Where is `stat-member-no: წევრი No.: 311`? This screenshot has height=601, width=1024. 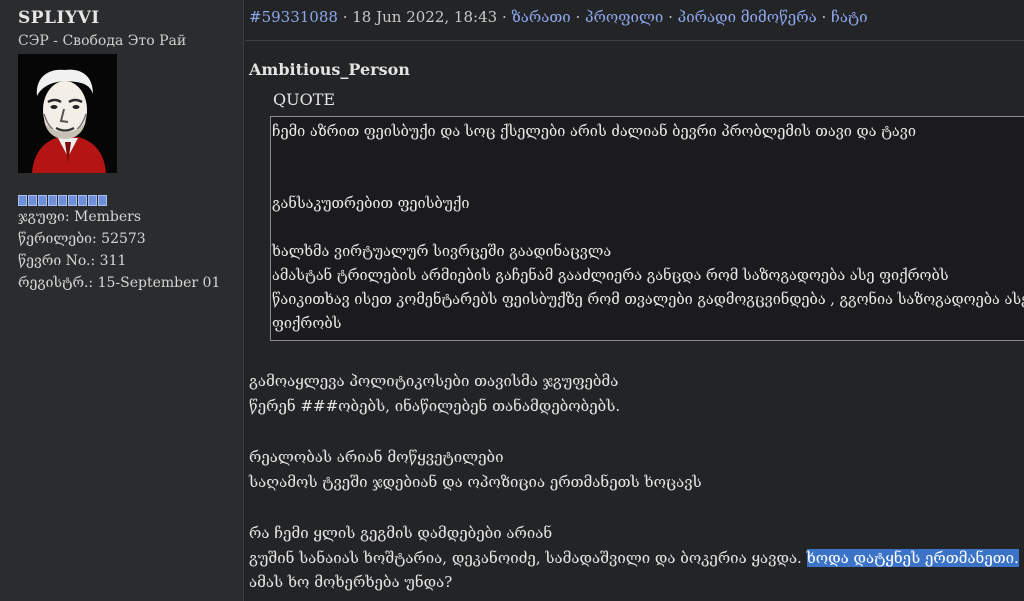
stat-member-no: წევრი No.: 311 is located at coordinates (72, 261).